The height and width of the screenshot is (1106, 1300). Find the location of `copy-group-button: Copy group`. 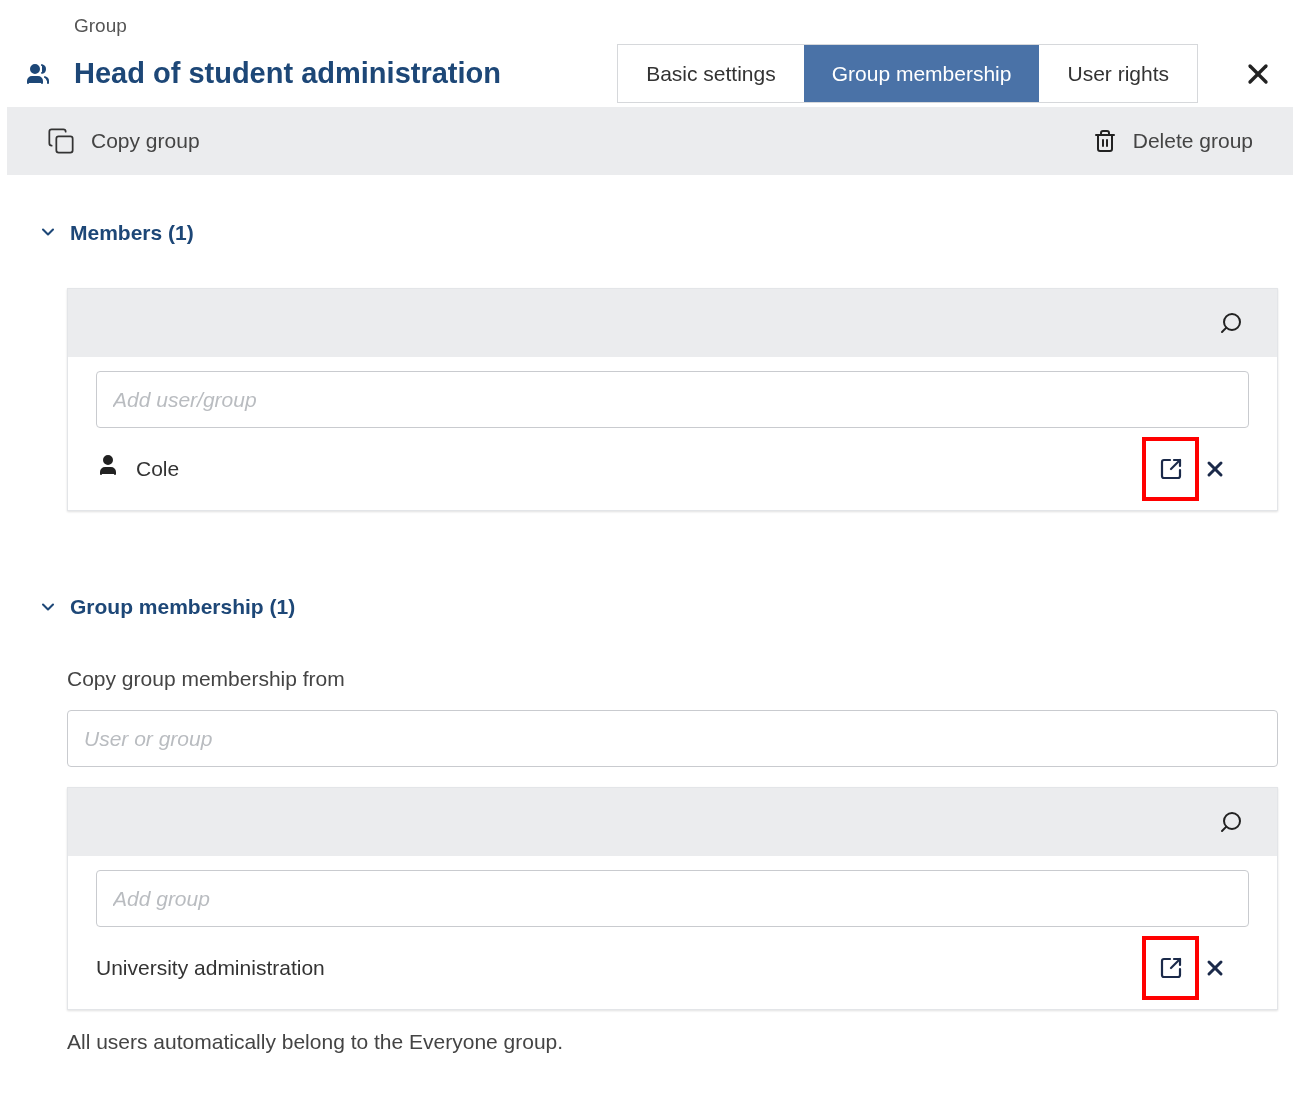

copy-group-button: Copy group is located at coordinates (123, 140).